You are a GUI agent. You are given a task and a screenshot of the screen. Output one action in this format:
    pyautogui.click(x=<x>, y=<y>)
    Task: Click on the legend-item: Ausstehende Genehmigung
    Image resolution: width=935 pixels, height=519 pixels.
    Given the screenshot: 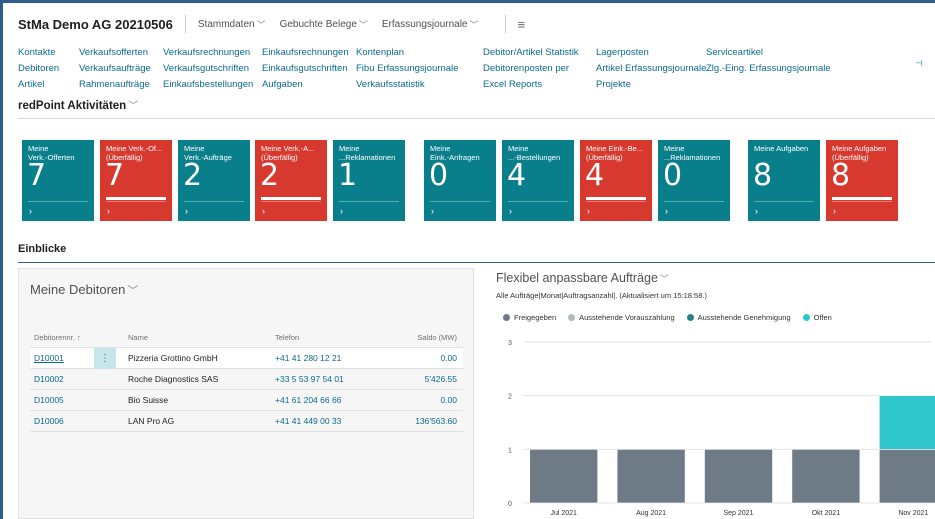 What is the action you would take?
    pyautogui.click(x=738, y=317)
    